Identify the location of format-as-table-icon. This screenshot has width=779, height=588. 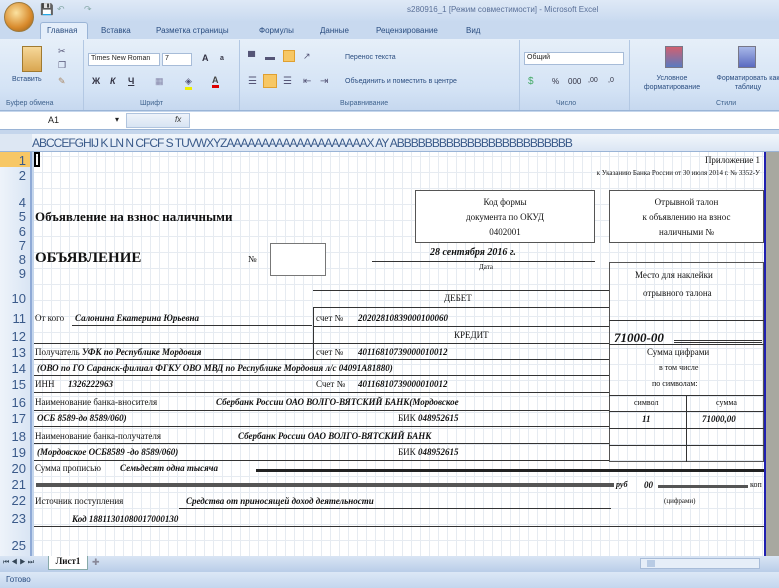
(747, 57).